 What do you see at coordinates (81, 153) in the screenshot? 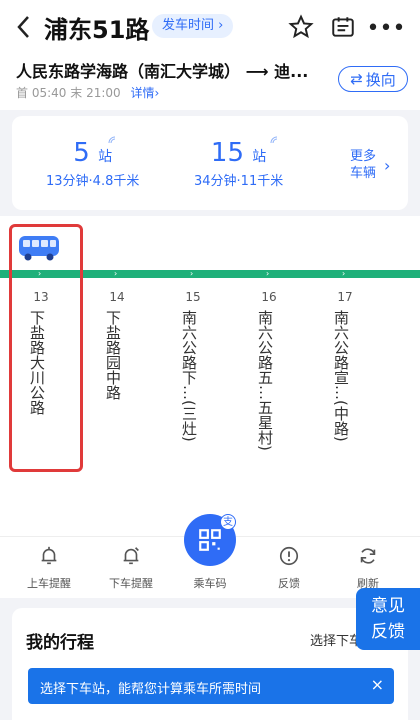
I see `bus1-stations: 5` at bounding box center [81, 153].